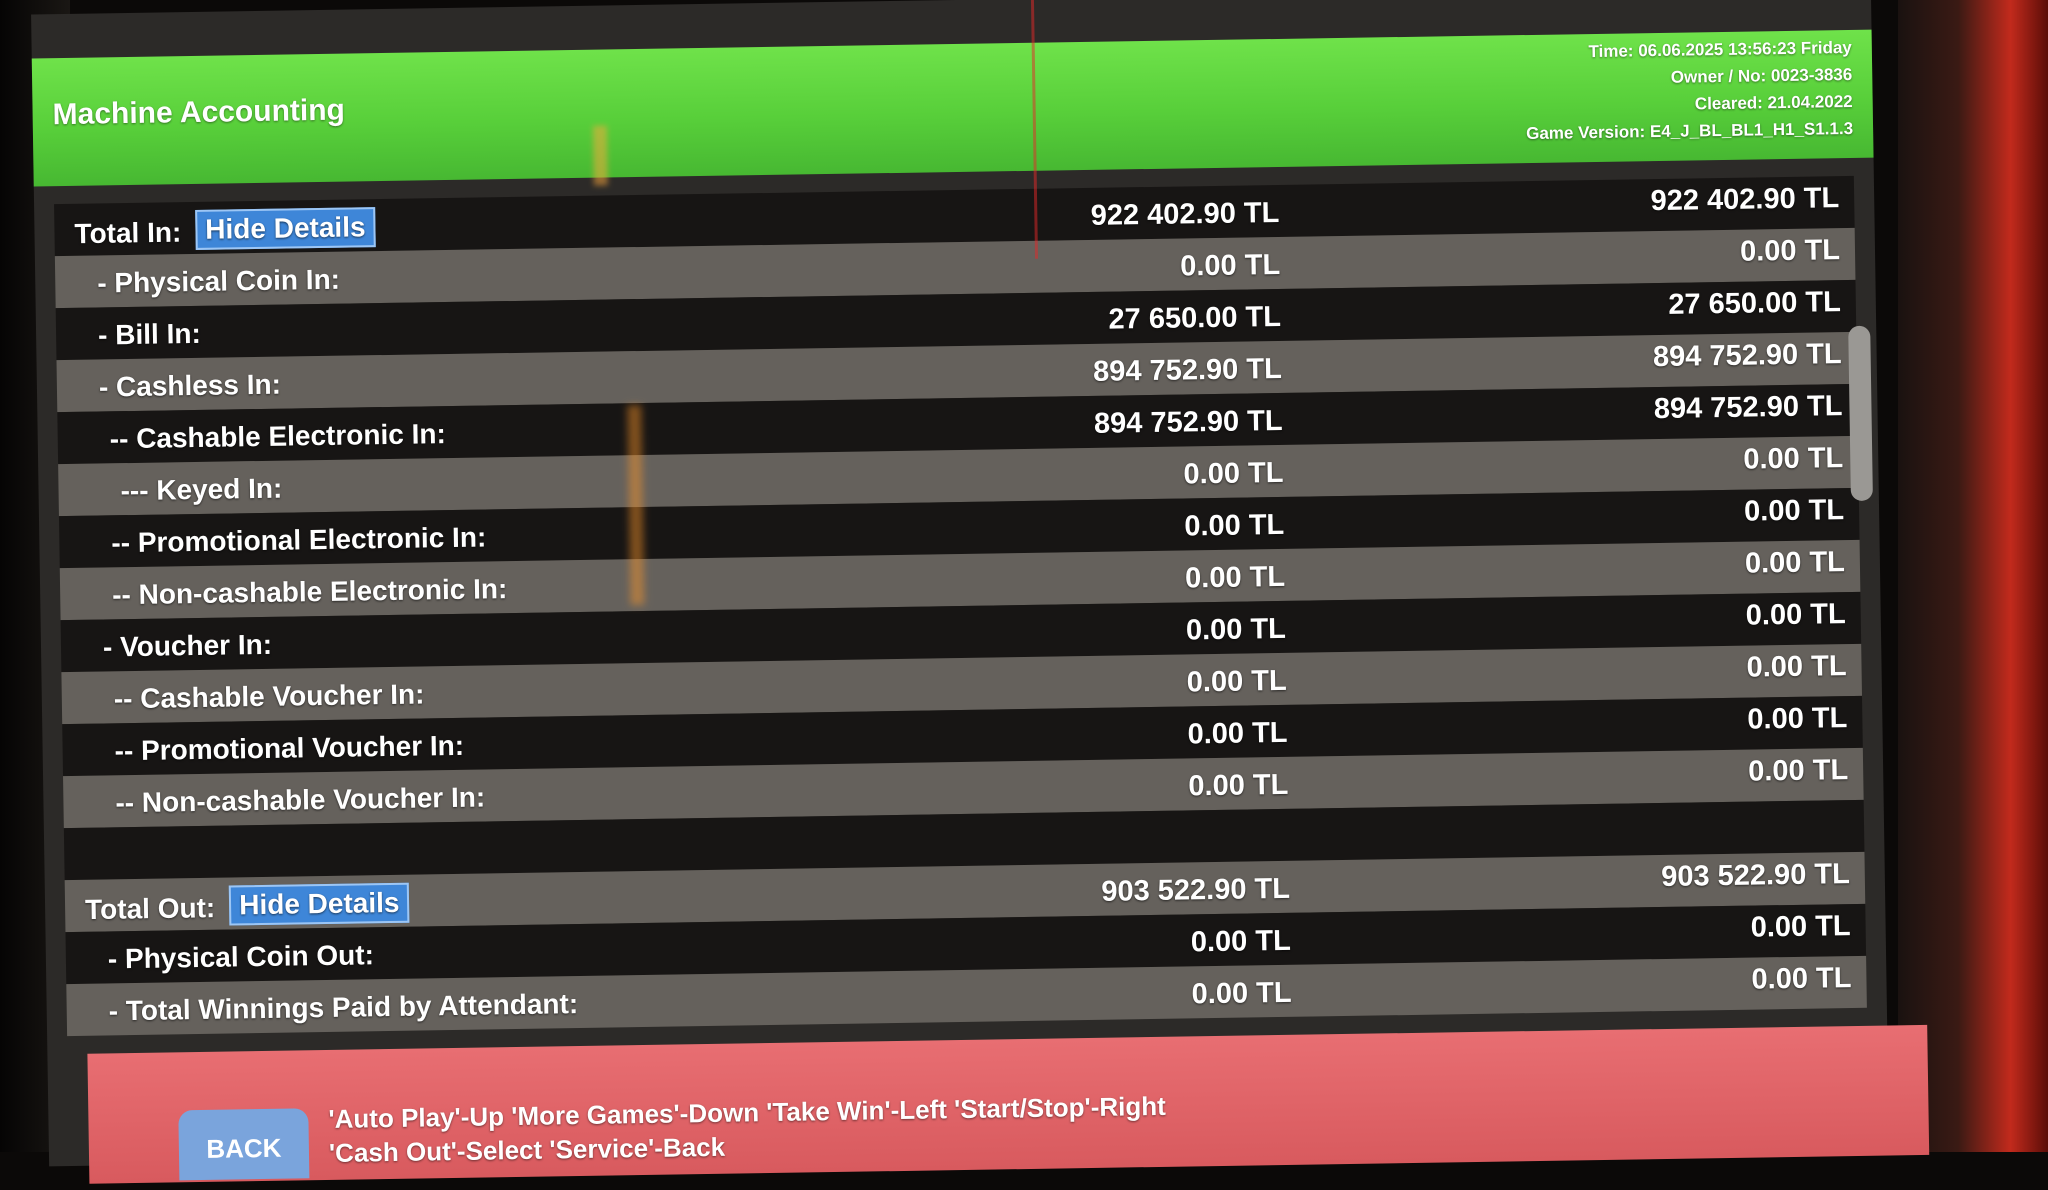  I want to click on value-period: 922 402.90 TL, so click(1185, 214).